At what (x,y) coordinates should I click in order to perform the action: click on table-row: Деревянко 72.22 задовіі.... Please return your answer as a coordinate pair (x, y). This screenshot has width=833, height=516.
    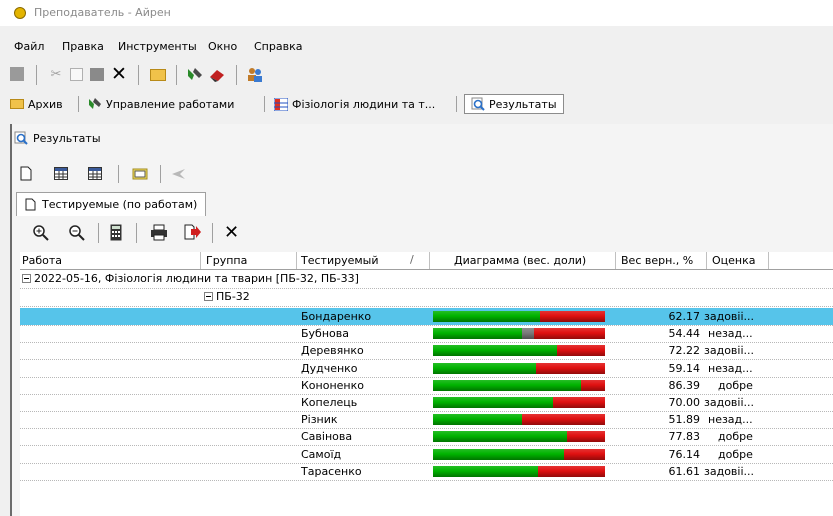
    Looking at the image, I should click on (426, 350).